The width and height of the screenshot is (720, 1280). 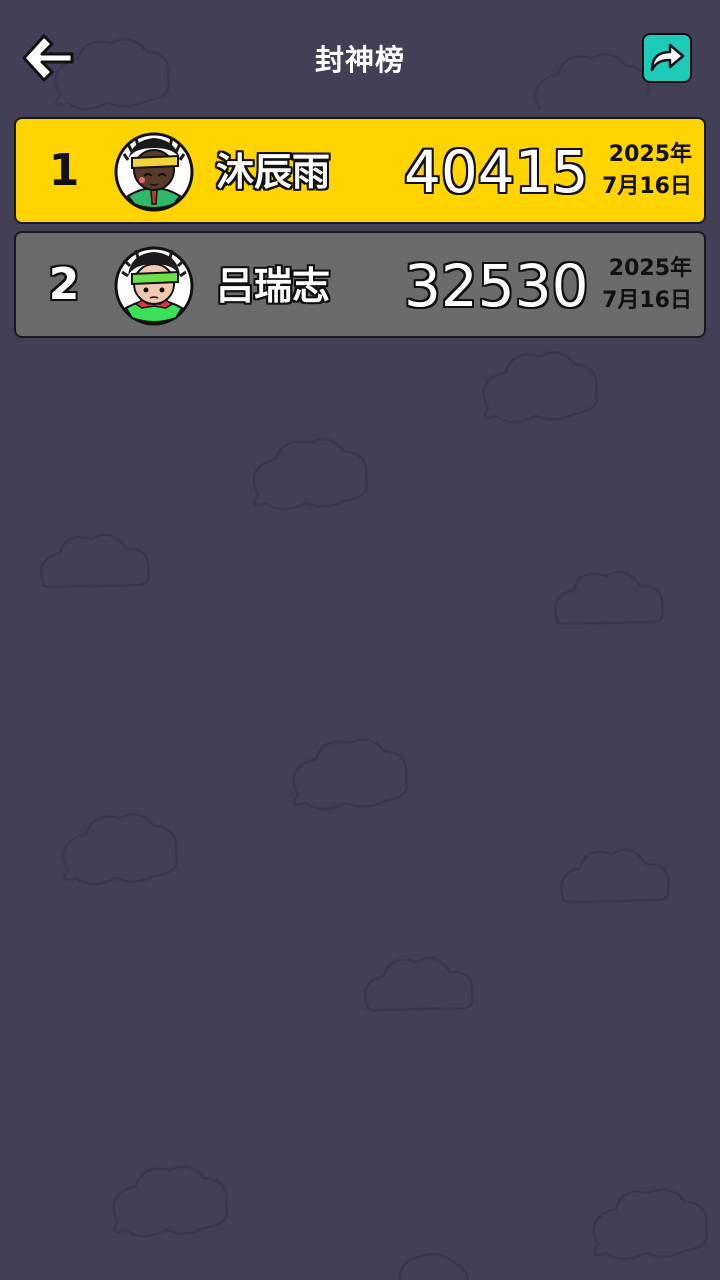 I want to click on share-arrow-icon, so click(x=667, y=57).